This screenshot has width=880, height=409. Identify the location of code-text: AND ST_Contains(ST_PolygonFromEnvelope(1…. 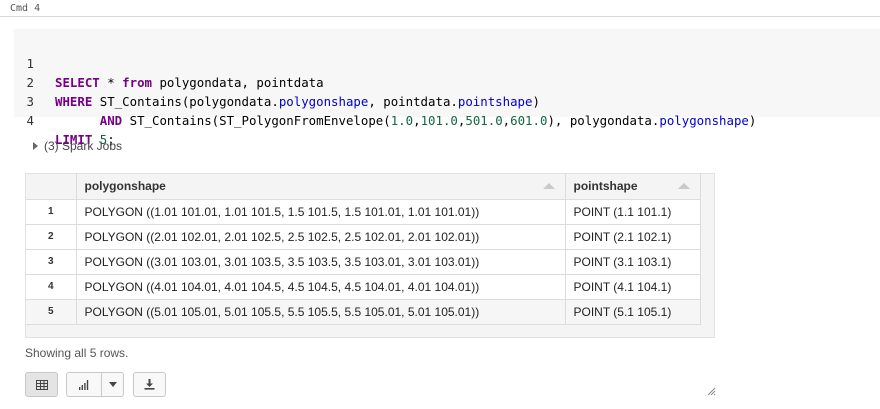
(406, 120).